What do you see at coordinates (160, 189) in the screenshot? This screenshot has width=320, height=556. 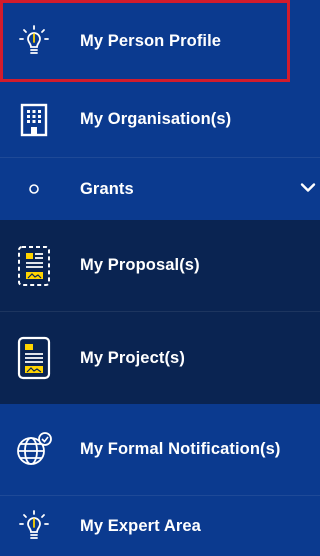 I see `menu-item-grants: Grants` at bounding box center [160, 189].